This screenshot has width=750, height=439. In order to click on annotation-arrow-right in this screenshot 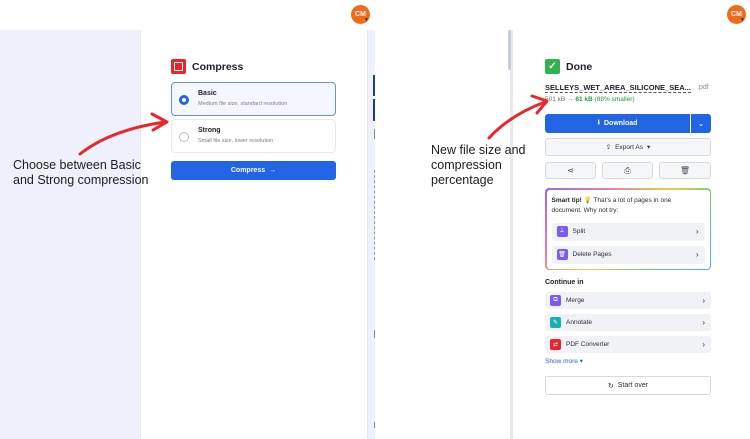, I will do `click(518, 117)`.